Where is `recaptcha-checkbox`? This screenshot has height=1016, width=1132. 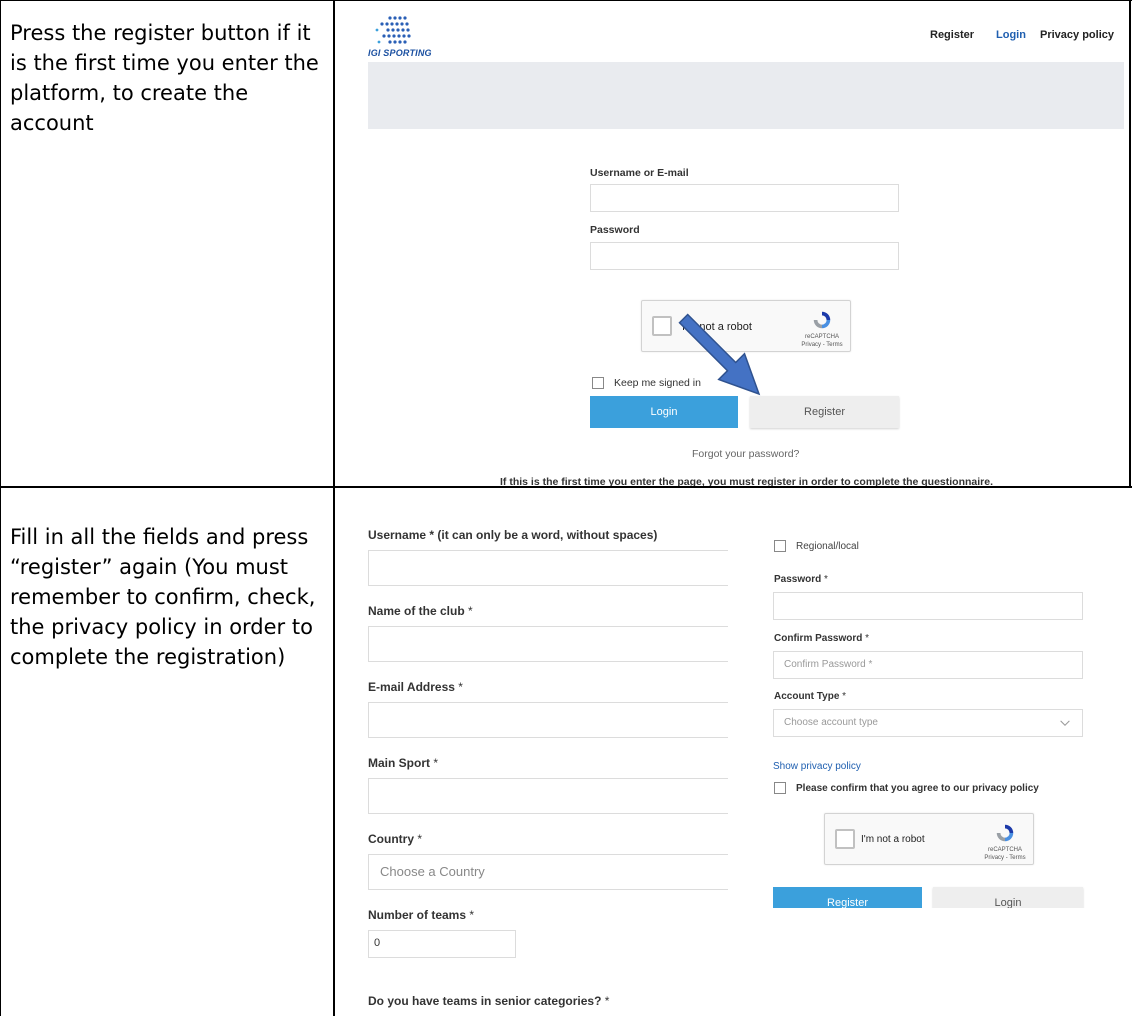
recaptcha-checkbox is located at coordinates (662, 326).